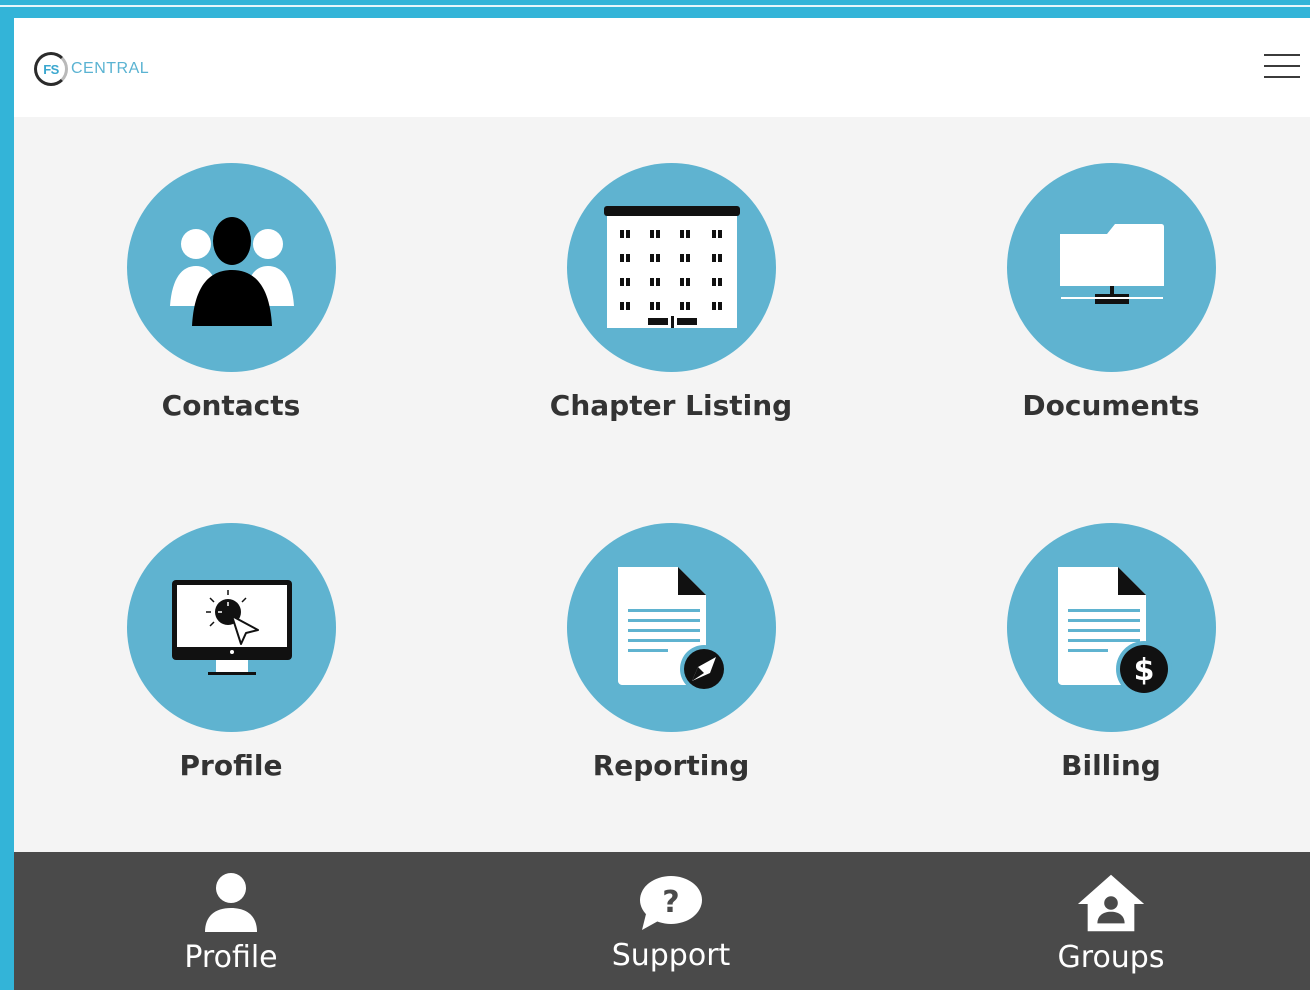  I want to click on hamburger-menu-icon, so click(1282, 67).